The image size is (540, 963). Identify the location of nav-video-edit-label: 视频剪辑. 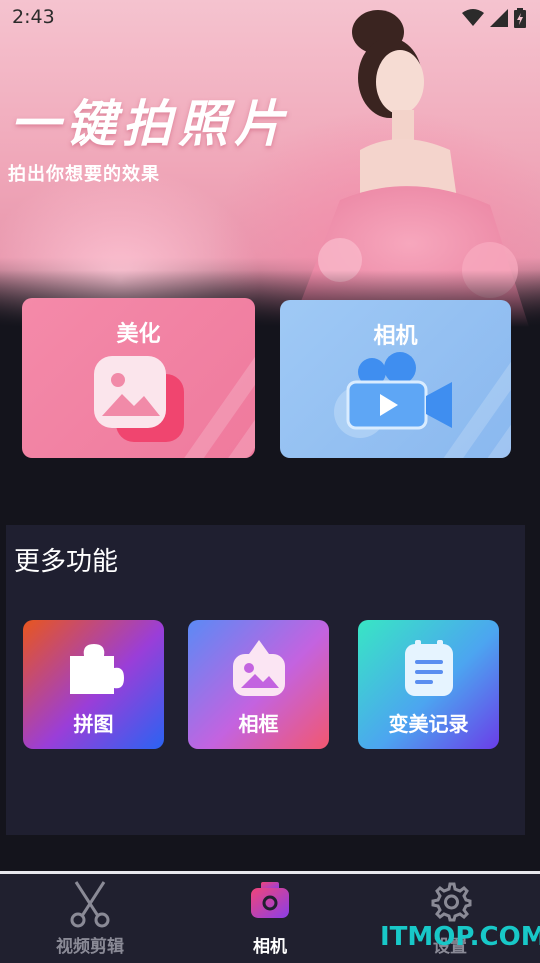
(90, 947).